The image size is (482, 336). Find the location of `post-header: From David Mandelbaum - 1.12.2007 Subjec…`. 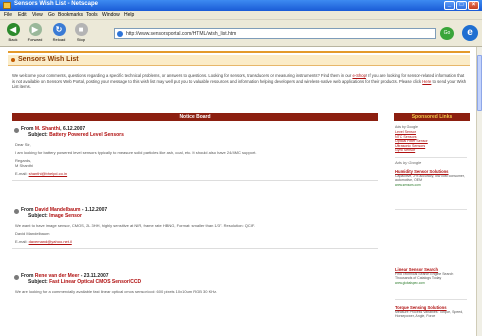

post-header: From David Mandelbaum - 1.12.2007 Subjec… is located at coordinates (195, 213).